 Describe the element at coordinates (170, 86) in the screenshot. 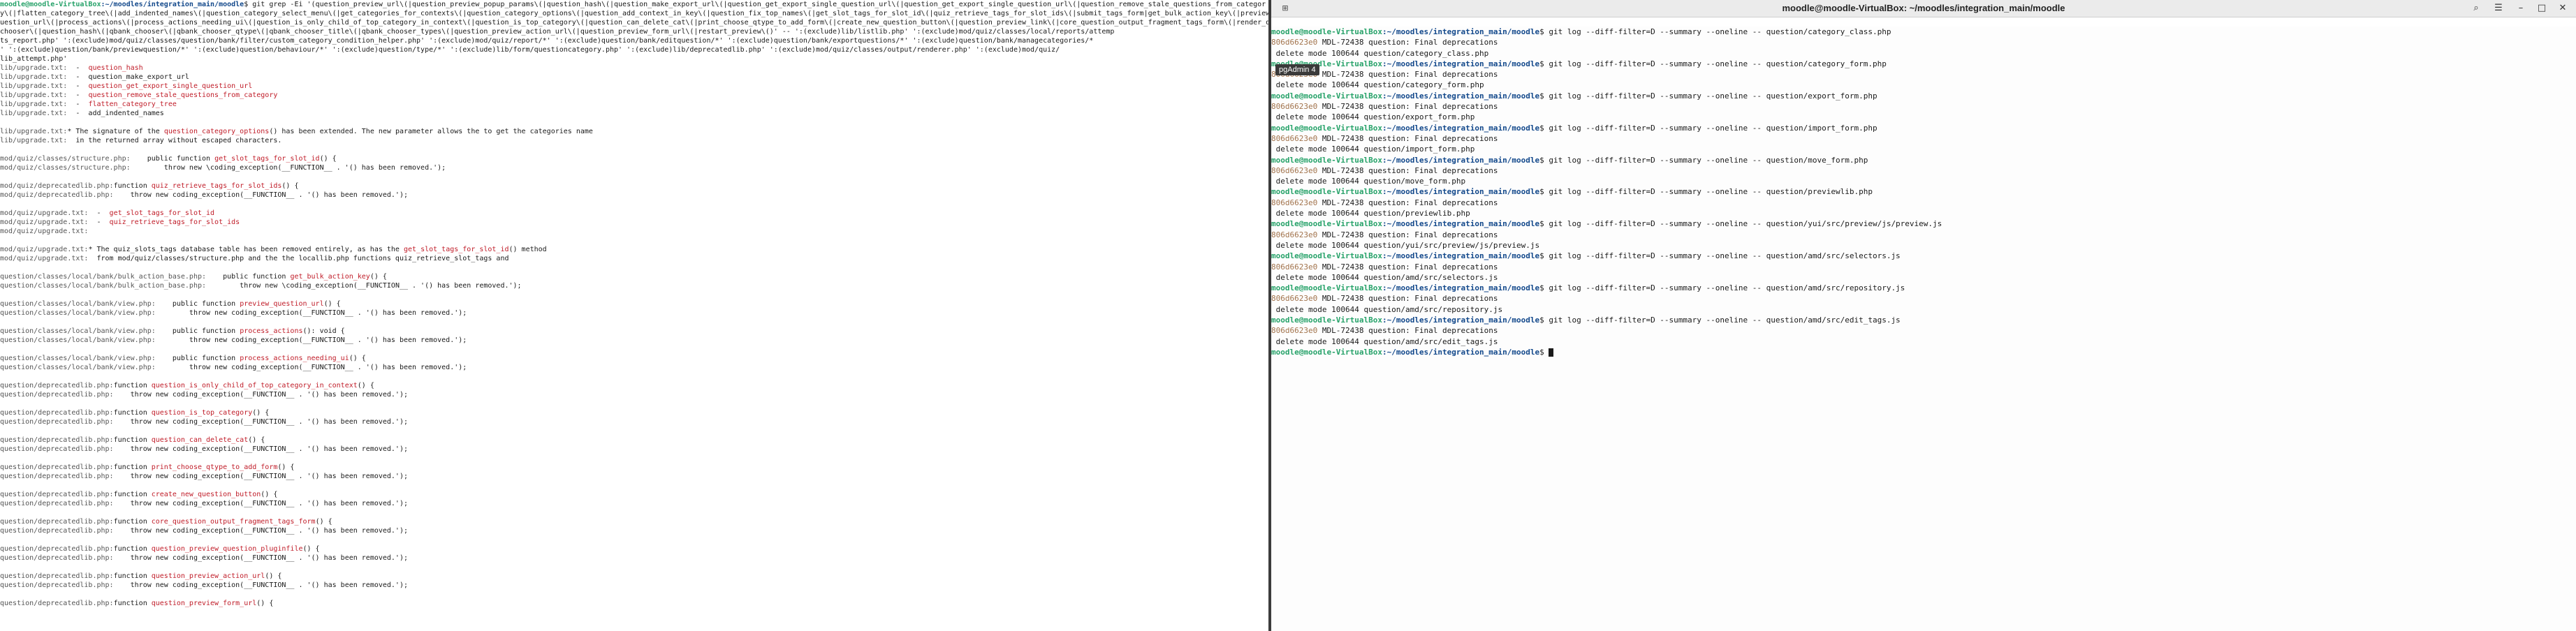

I see `match-highlight: question_get_export_single_question_url` at that location.